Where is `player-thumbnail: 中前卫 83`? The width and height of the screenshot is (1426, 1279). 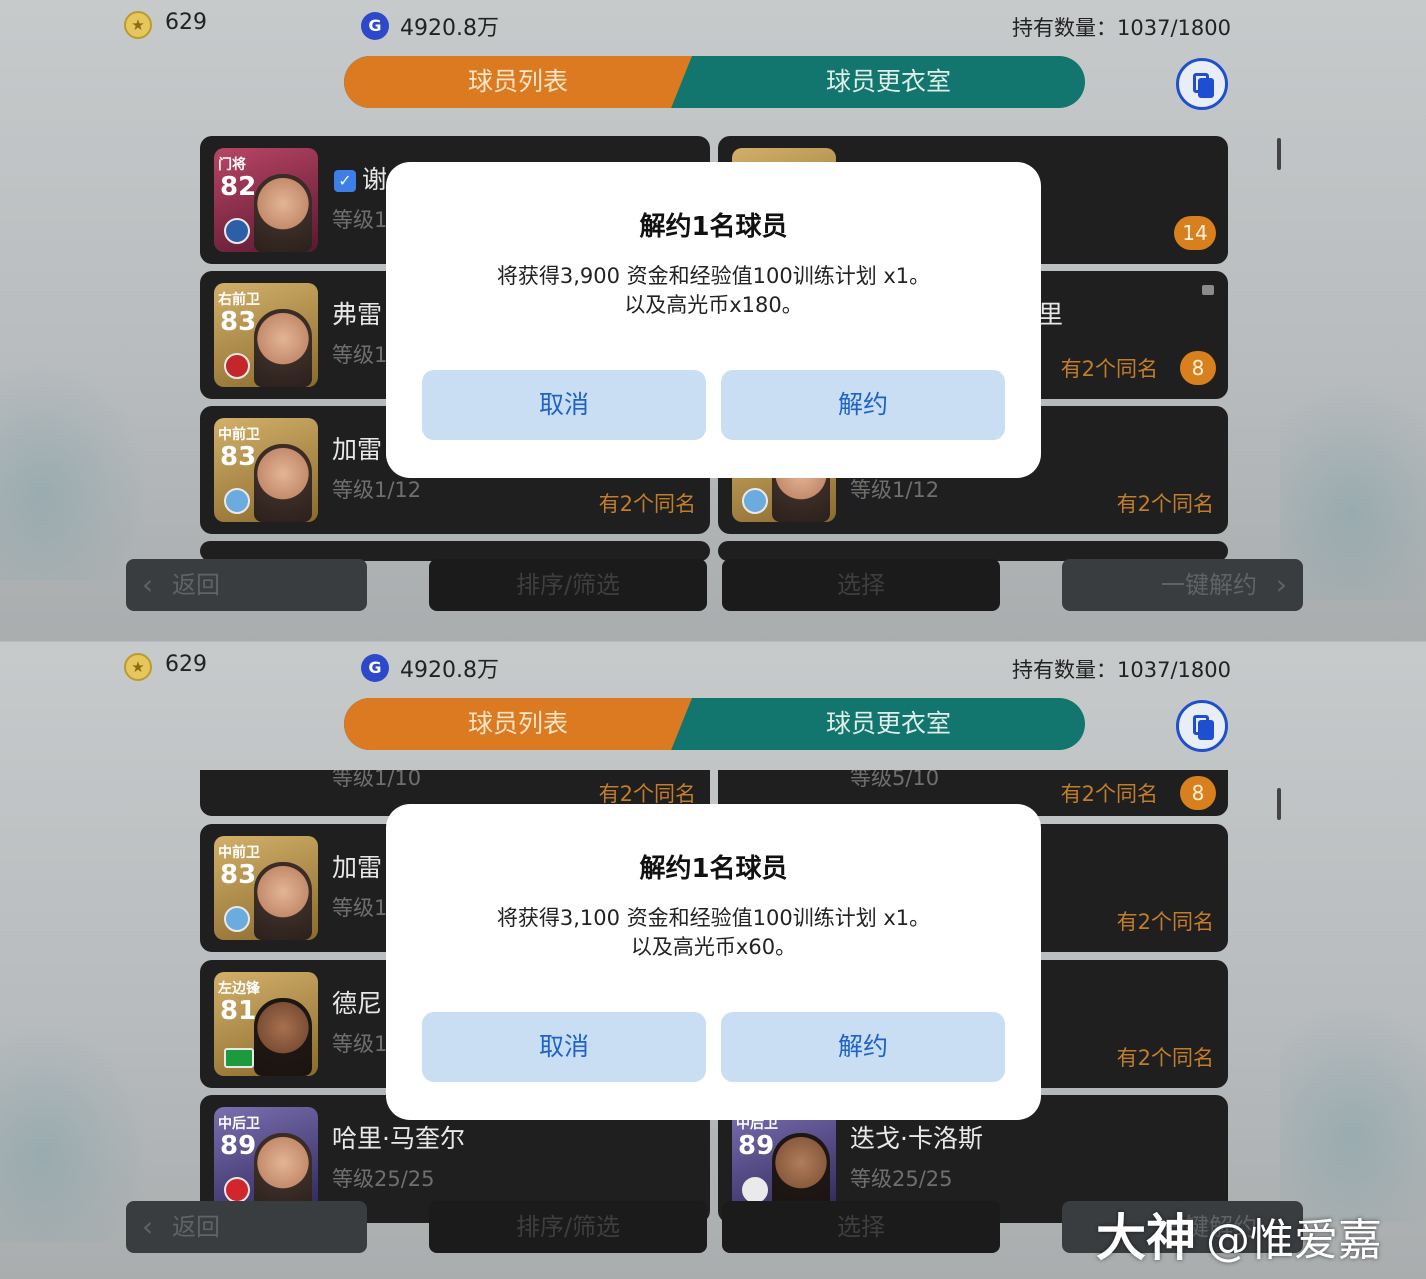
player-thumbnail: 中前卫 83 is located at coordinates (266, 470).